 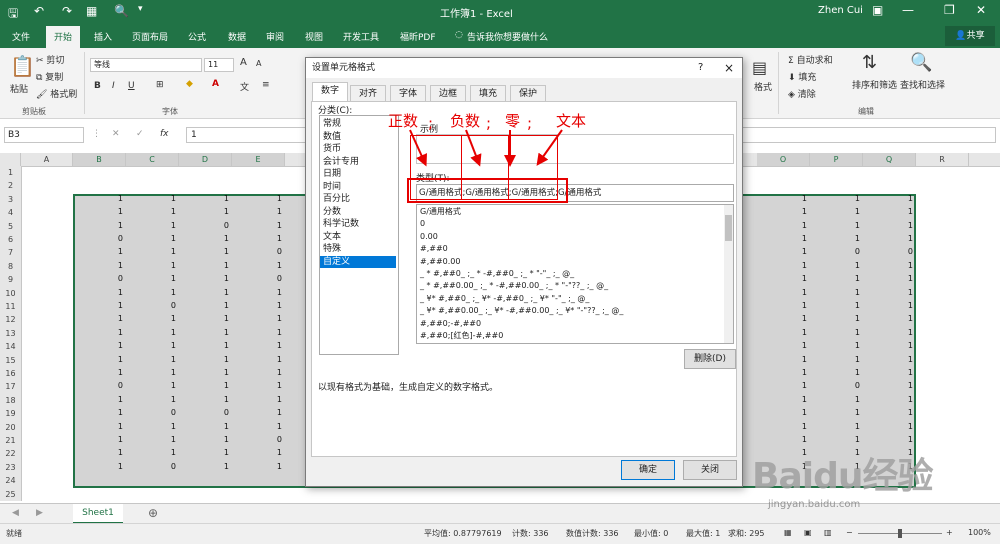 What do you see at coordinates (448, 93) in the screenshot?
I see `tab-border: 边框` at bounding box center [448, 93].